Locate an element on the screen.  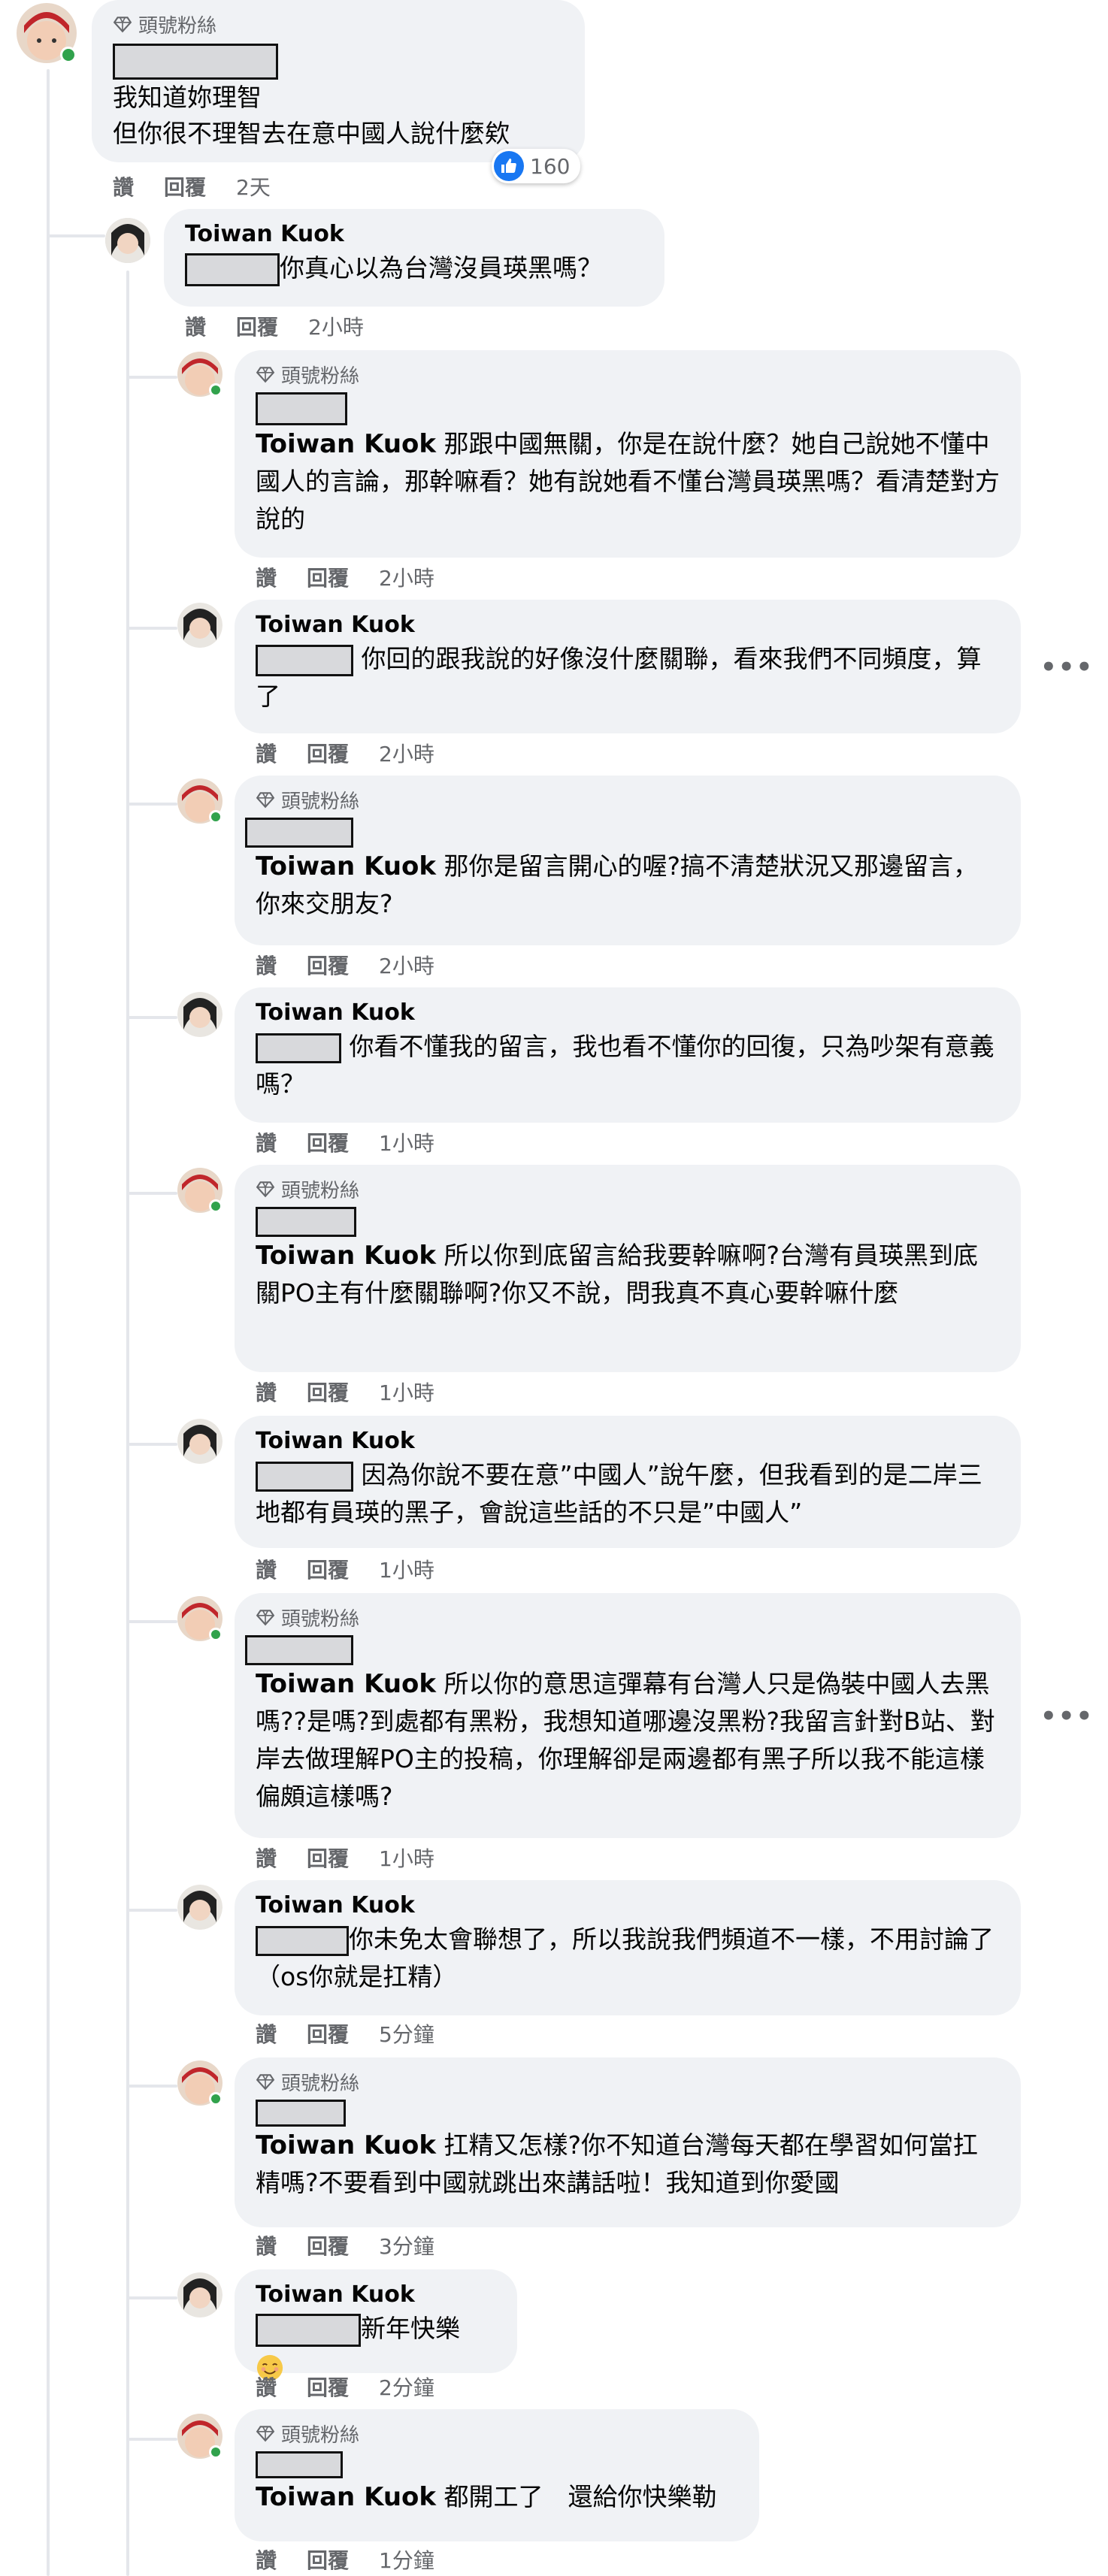
timestamp: 2分鐘 is located at coordinates (406, 2387).